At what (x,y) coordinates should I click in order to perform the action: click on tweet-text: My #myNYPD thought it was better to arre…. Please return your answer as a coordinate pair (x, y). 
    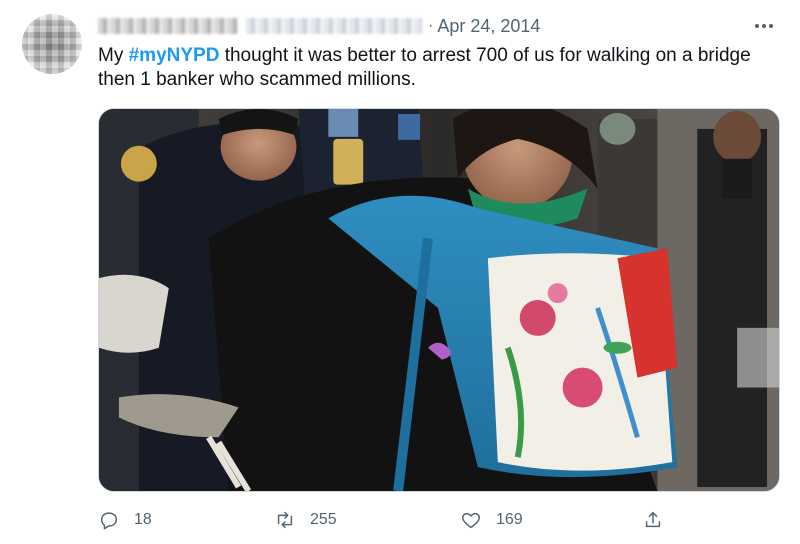
    Looking at the image, I should click on (438, 68).